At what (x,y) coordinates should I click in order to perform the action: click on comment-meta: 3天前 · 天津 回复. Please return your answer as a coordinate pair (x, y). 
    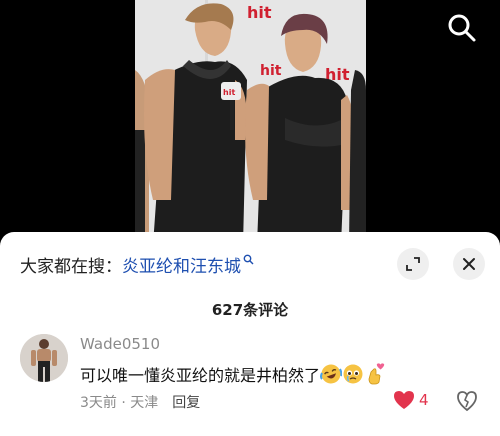
    Looking at the image, I should click on (140, 402).